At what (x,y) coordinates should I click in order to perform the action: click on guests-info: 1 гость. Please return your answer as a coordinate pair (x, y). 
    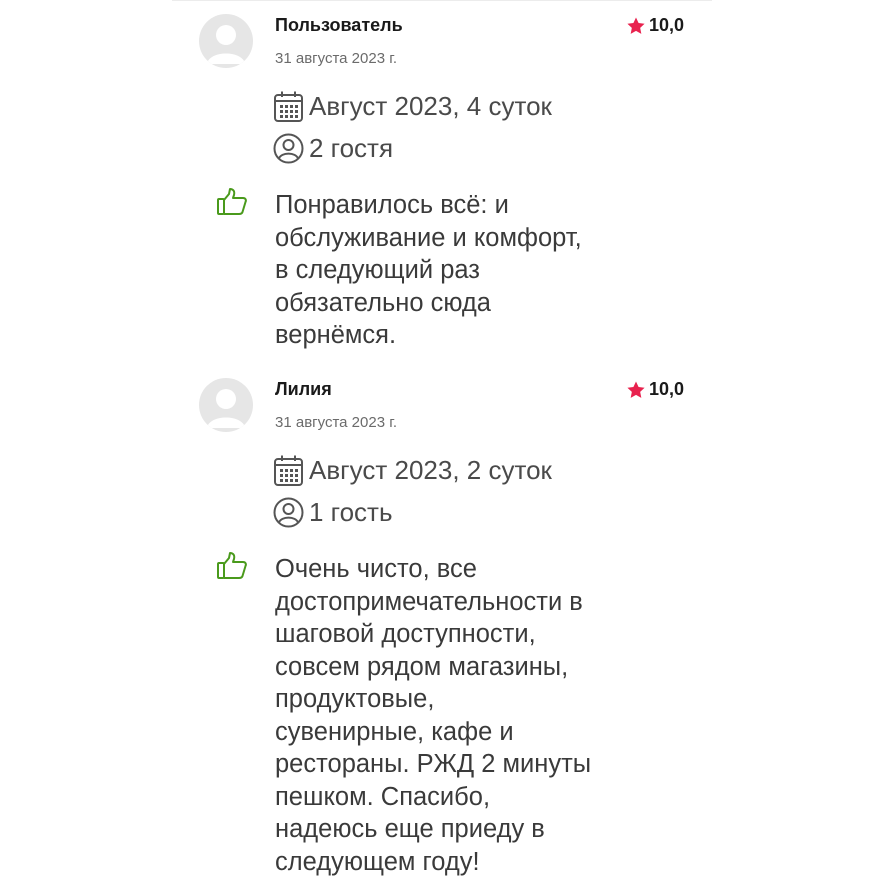
    Looking at the image, I should click on (333, 512).